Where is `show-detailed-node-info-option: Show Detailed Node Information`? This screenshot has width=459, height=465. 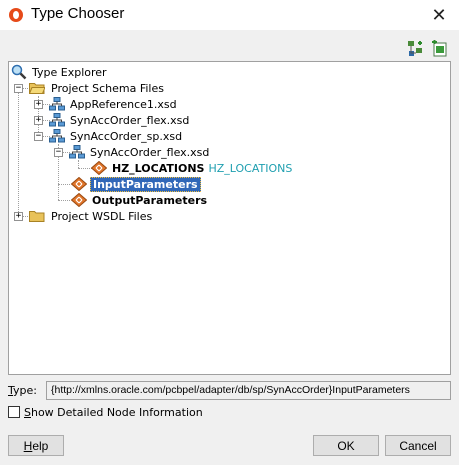 show-detailed-node-info-option: Show Detailed Node Information is located at coordinates (105, 412).